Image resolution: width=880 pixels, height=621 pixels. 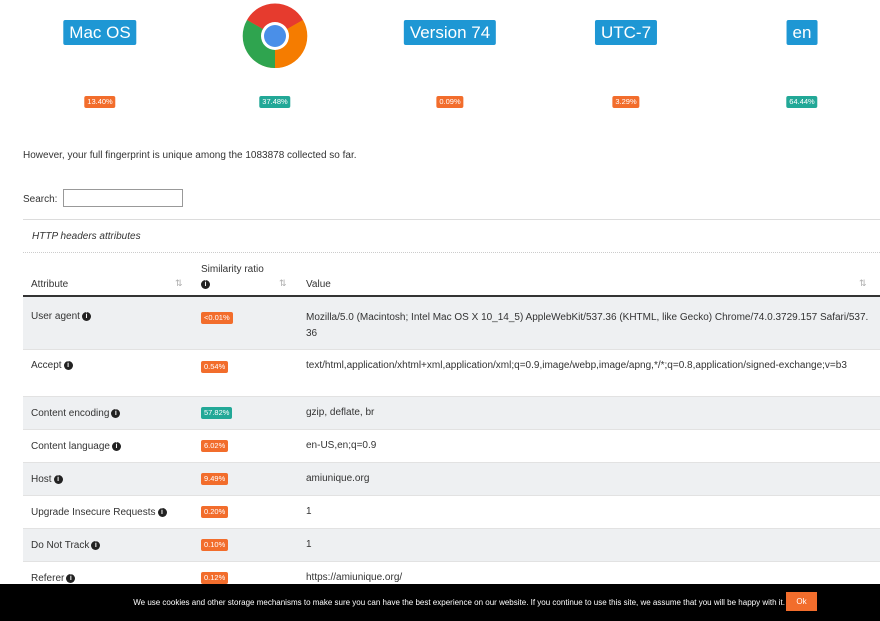 I want to click on ratio-badge: 6.02%, so click(x=215, y=446).